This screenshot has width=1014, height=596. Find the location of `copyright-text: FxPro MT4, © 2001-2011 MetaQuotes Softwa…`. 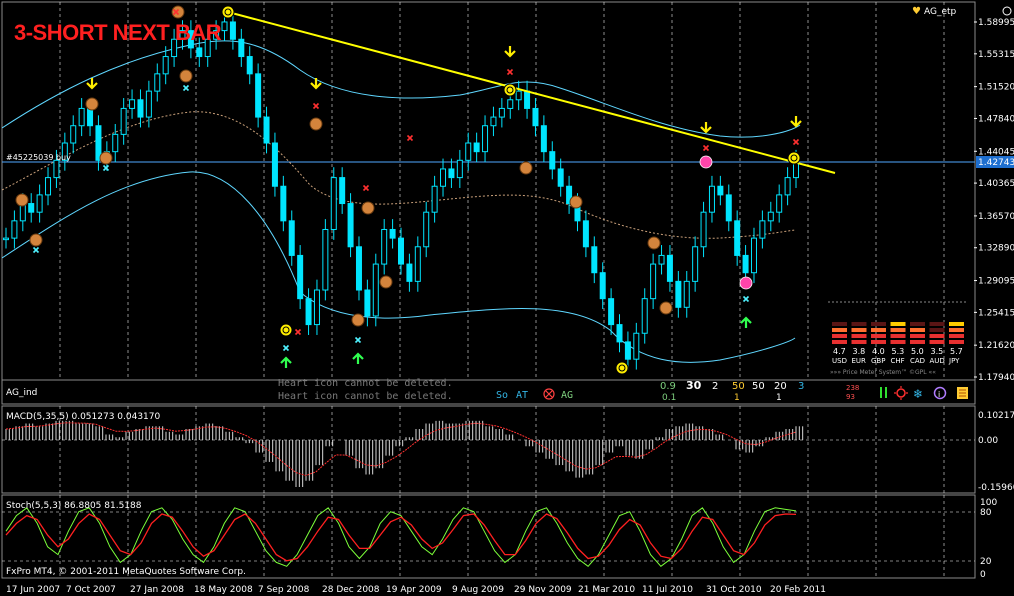

copyright-text: FxPro MT4, © 2001-2011 MetaQuotes Softwa… is located at coordinates (126, 572).